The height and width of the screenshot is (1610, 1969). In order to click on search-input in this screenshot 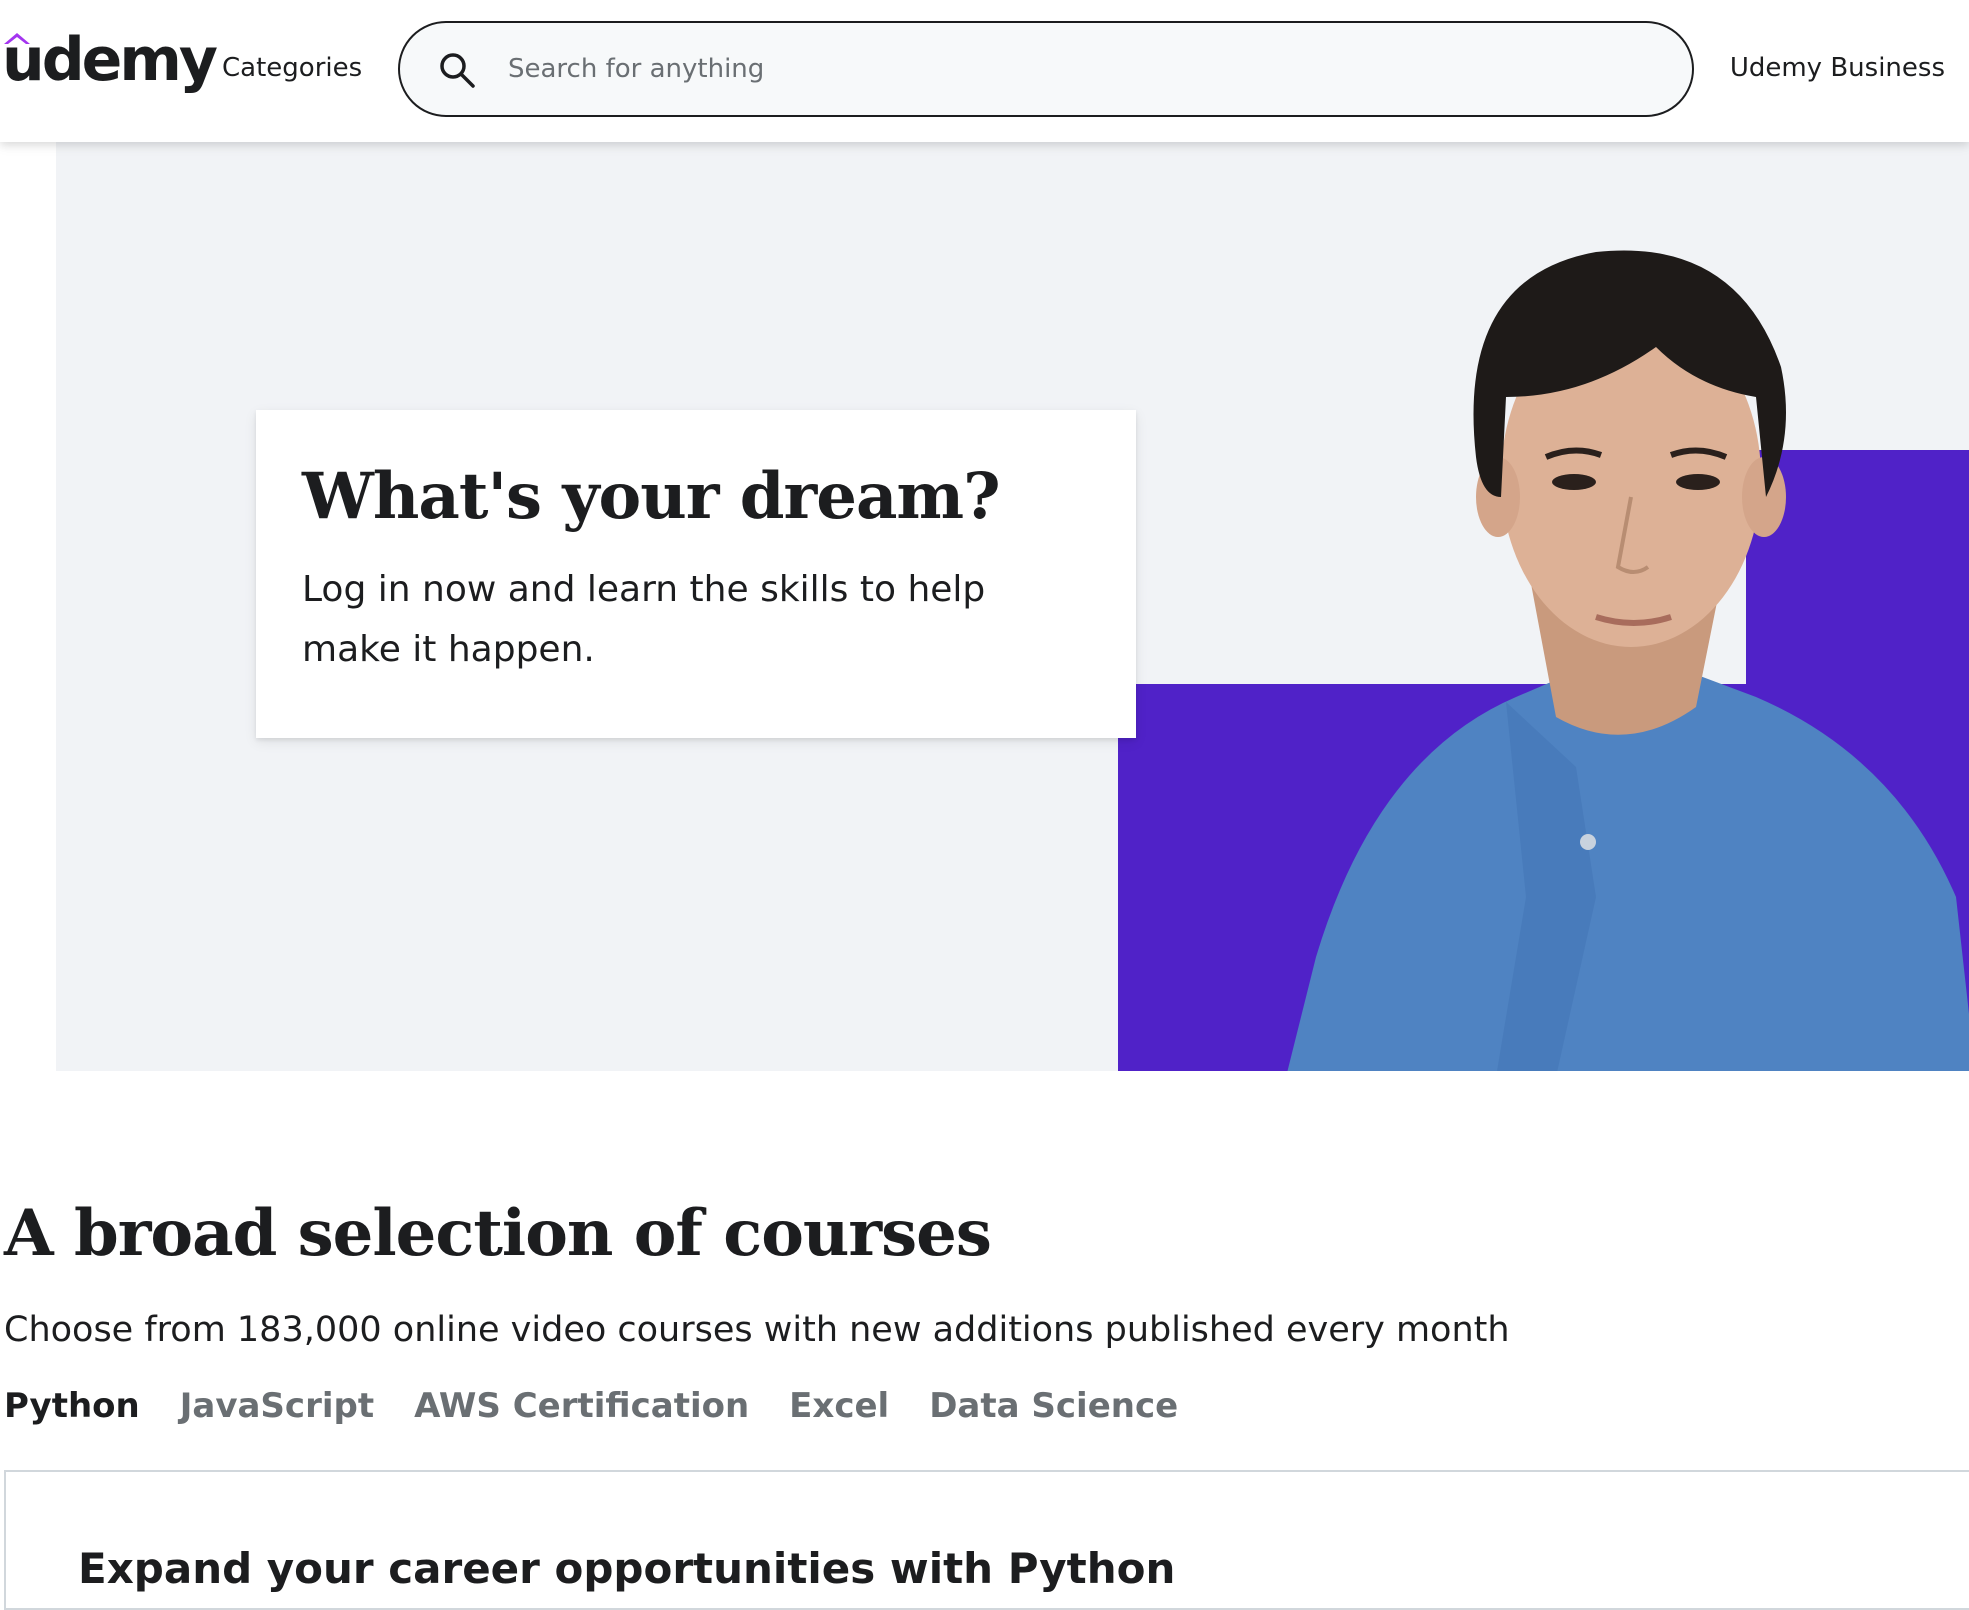, I will do `click(1078, 69)`.